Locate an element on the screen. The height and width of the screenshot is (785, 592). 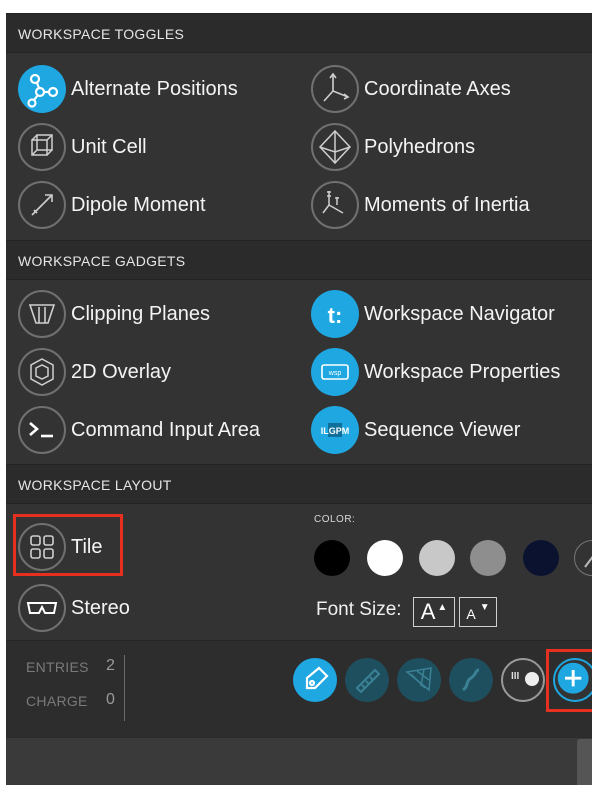
svg-text: ILGPM is located at coordinates (335, 431).